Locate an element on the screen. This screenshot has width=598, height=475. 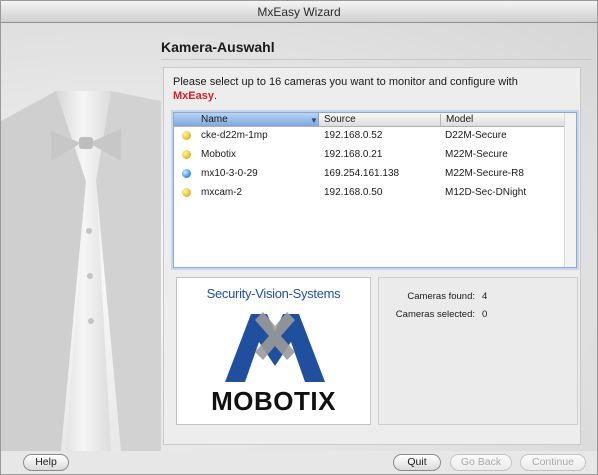
help-button: Help is located at coordinates (46, 462).